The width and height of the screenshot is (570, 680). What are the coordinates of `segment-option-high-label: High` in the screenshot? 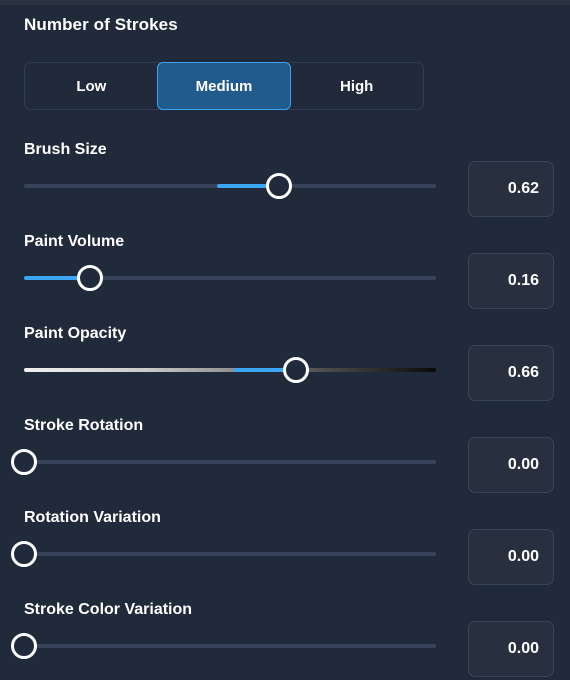 It's located at (357, 86).